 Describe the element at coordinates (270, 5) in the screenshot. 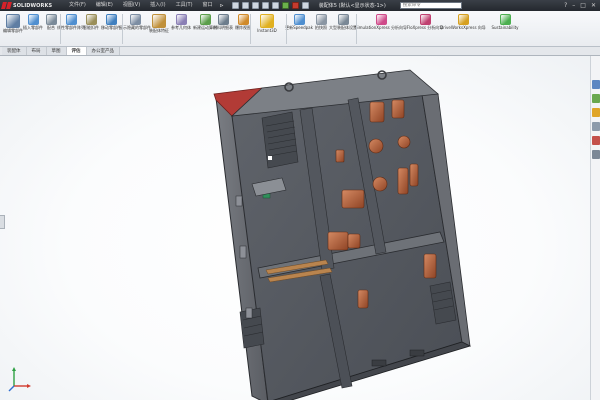

I see `quick-access-toolbar` at that location.